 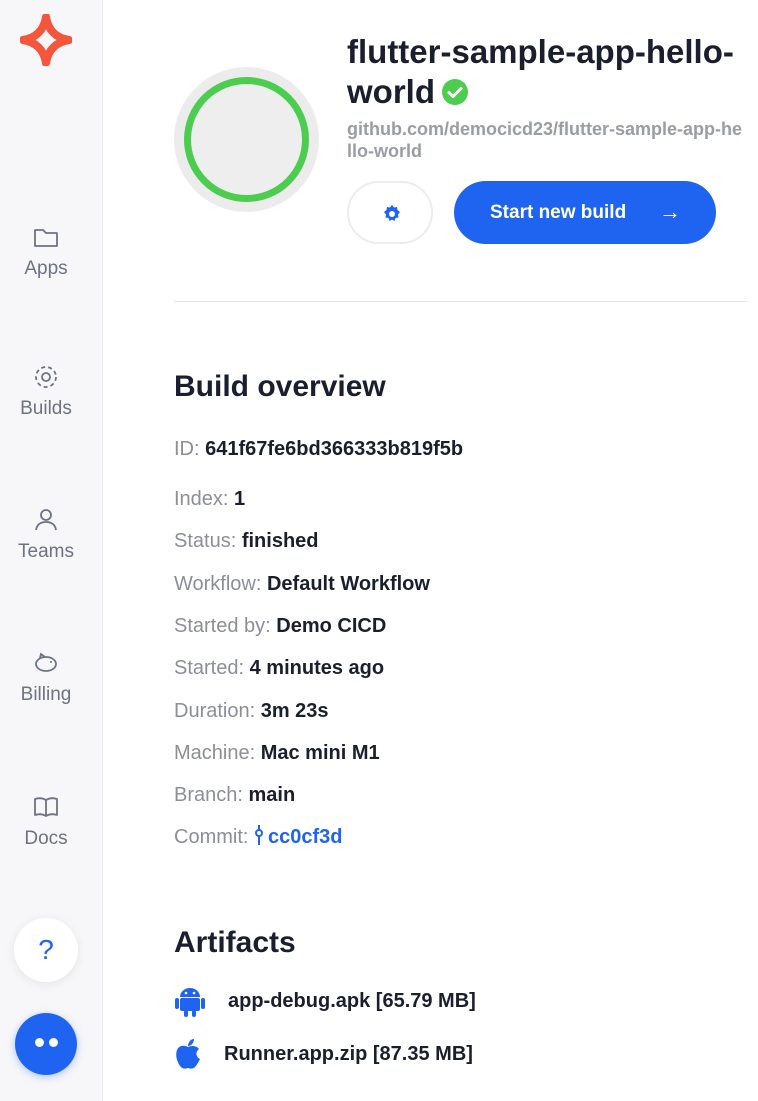 What do you see at coordinates (670, 211) in the screenshot?
I see `arrow-right-icon: →` at bounding box center [670, 211].